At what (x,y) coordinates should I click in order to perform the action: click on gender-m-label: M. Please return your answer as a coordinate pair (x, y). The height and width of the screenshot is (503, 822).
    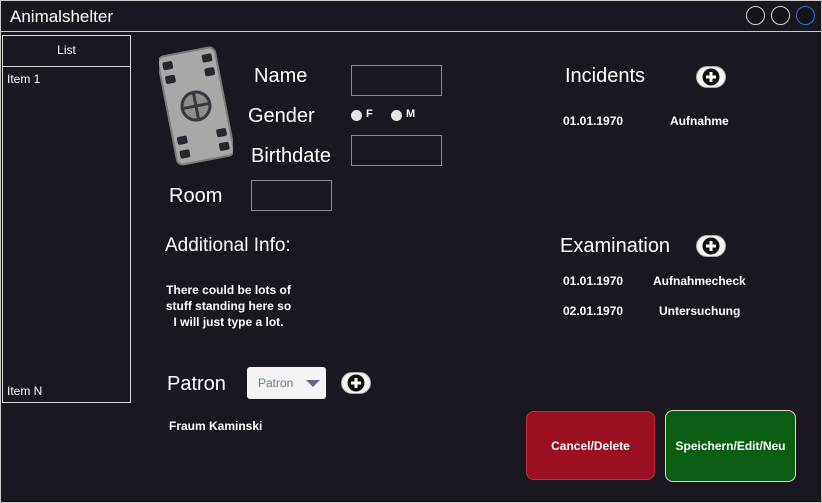
    Looking at the image, I should click on (411, 114).